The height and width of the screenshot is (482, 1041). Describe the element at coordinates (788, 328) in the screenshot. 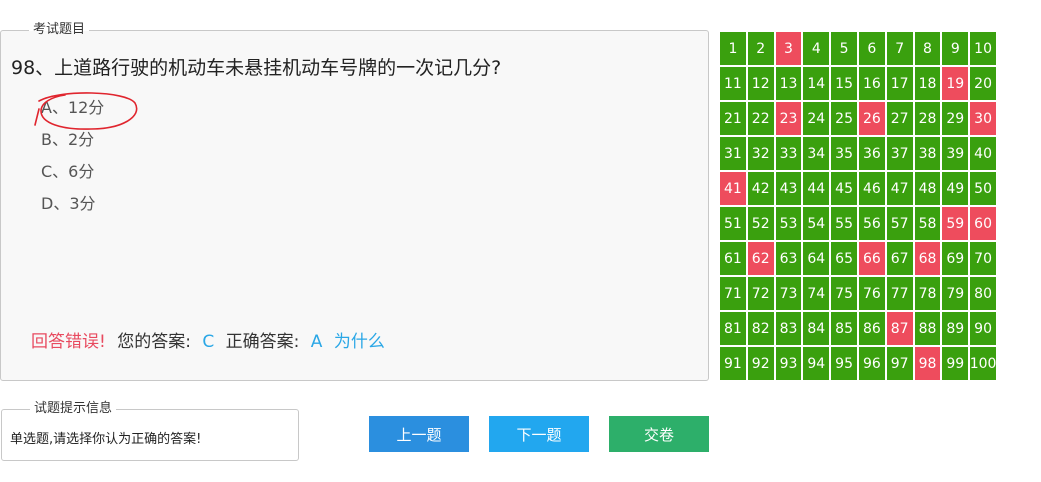

I see `question-number-cell: 83` at that location.